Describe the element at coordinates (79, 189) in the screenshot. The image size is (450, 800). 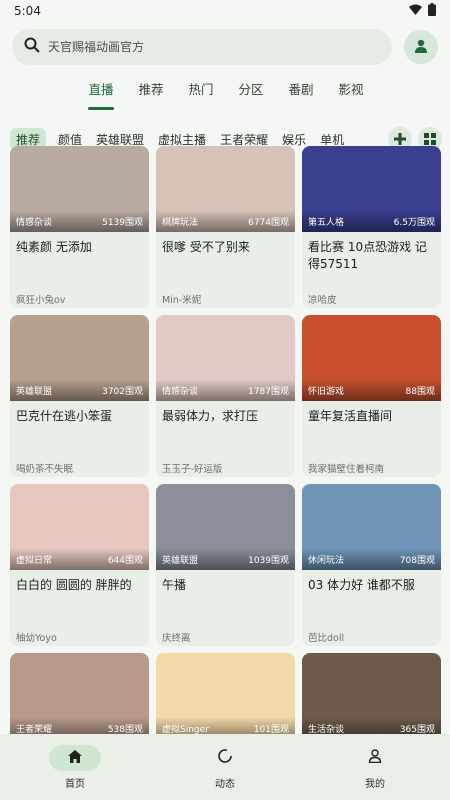
I see `card-thumbnail: 情感杂谈 5139围观` at that location.